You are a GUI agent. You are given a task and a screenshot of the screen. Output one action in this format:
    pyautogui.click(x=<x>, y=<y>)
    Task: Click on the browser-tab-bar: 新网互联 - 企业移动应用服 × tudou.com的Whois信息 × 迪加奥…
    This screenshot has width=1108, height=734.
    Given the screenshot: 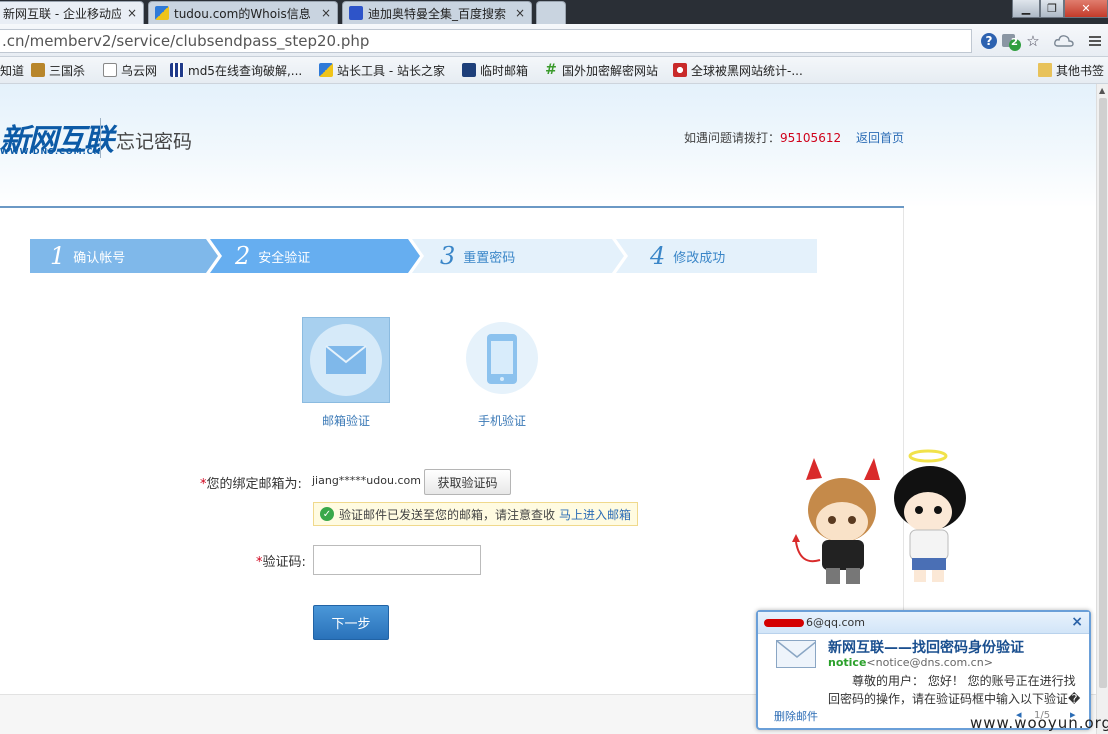 What is the action you would take?
    pyautogui.click(x=554, y=12)
    